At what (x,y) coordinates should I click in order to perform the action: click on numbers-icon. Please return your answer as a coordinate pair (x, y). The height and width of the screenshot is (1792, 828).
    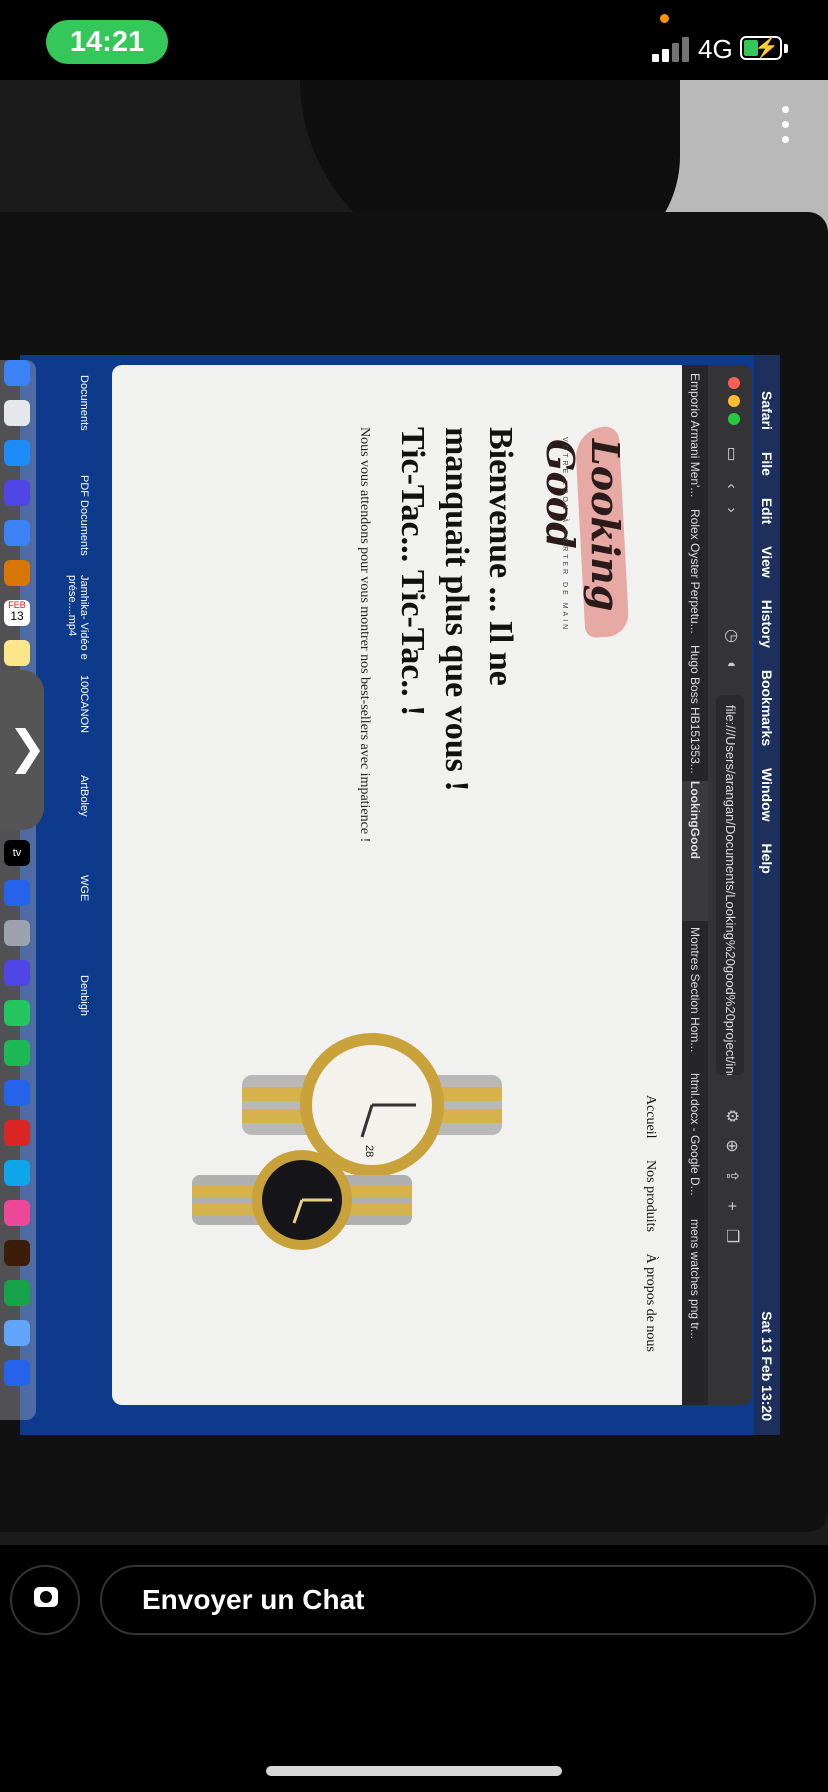
    Looking at the image, I should click on (17, 1293).